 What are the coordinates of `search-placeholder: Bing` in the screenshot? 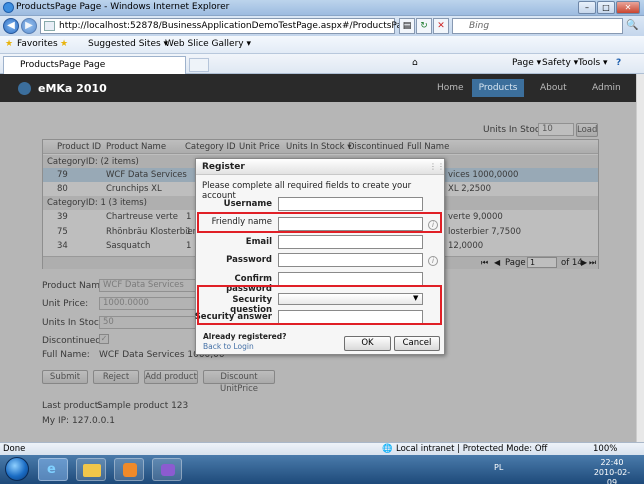 It's located at (479, 26).